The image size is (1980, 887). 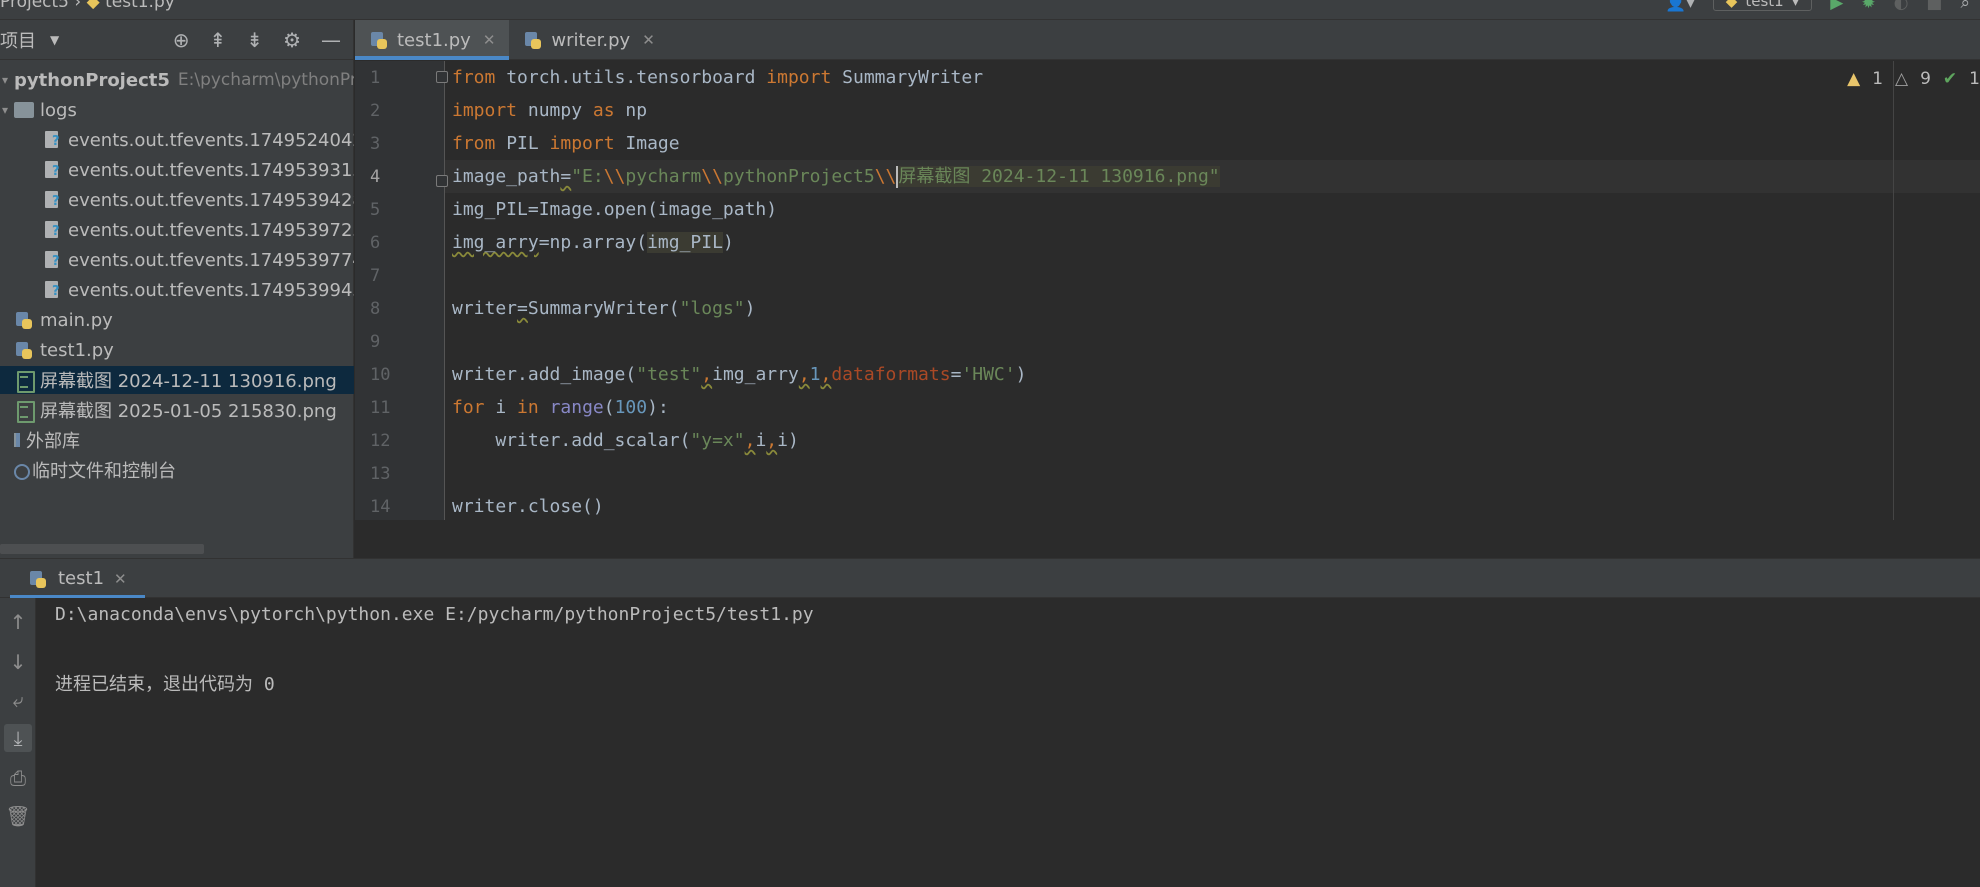 I want to click on python-icon: ◆, so click(x=1731, y=5).